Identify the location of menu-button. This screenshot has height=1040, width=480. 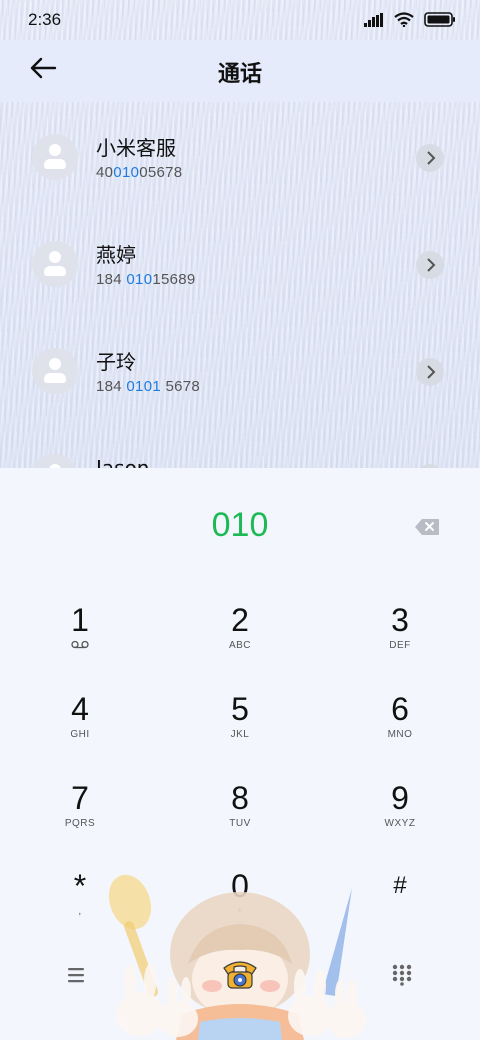
(78, 976).